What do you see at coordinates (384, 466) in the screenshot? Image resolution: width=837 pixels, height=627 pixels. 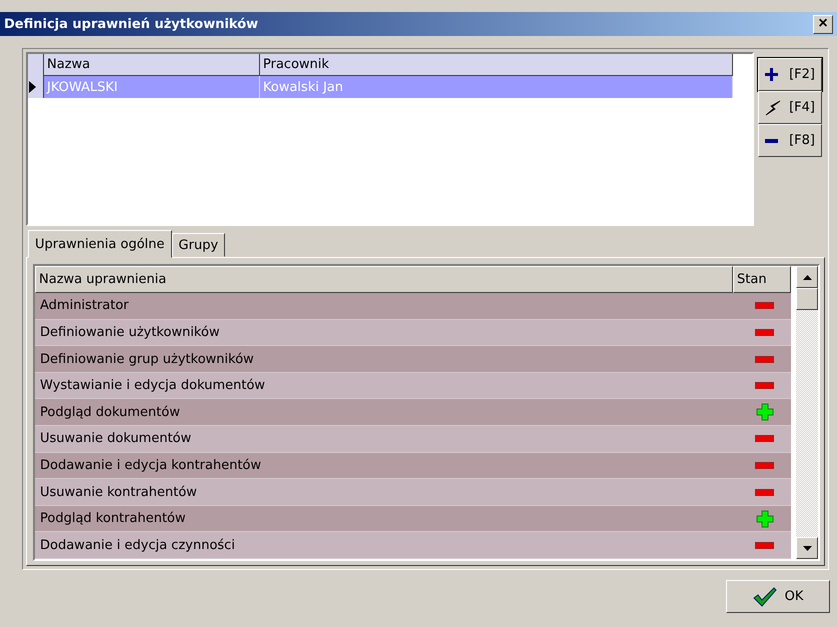 I see `table-cell: Dodawanie i edycja kontrahentów` at bounding box center [384, 466].